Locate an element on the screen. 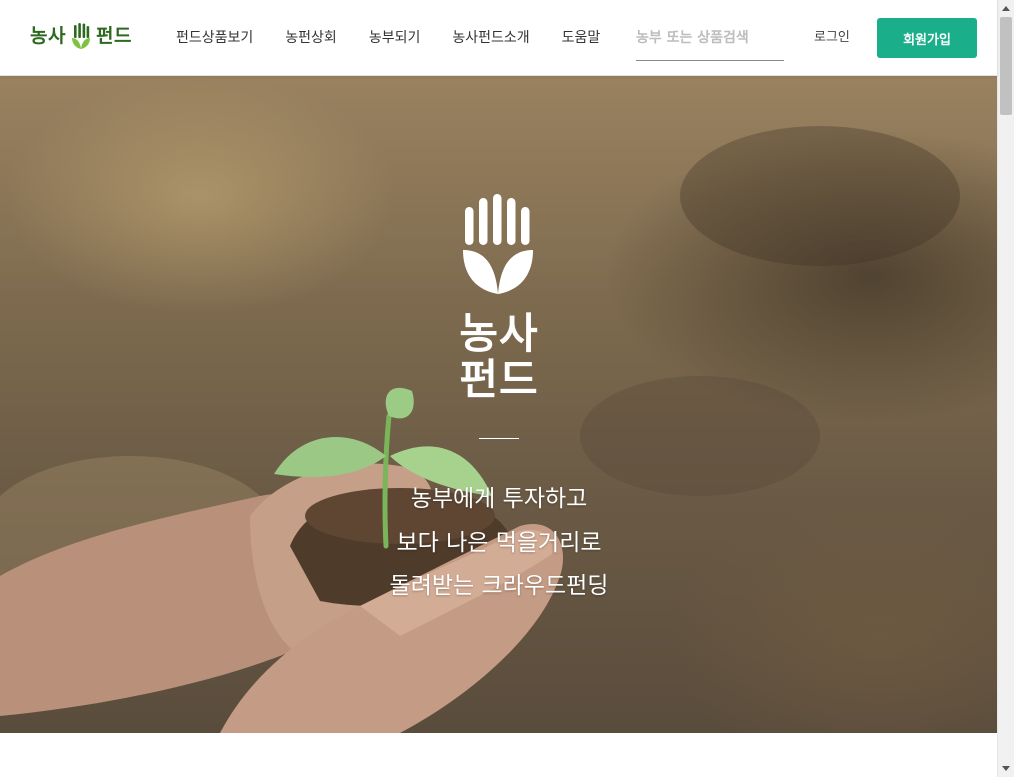 Image resolution: width=1014 pixels, height=777 pixels. hero-tagline-line: 농부에게 투자하고 is located at coordinates (499, 499).